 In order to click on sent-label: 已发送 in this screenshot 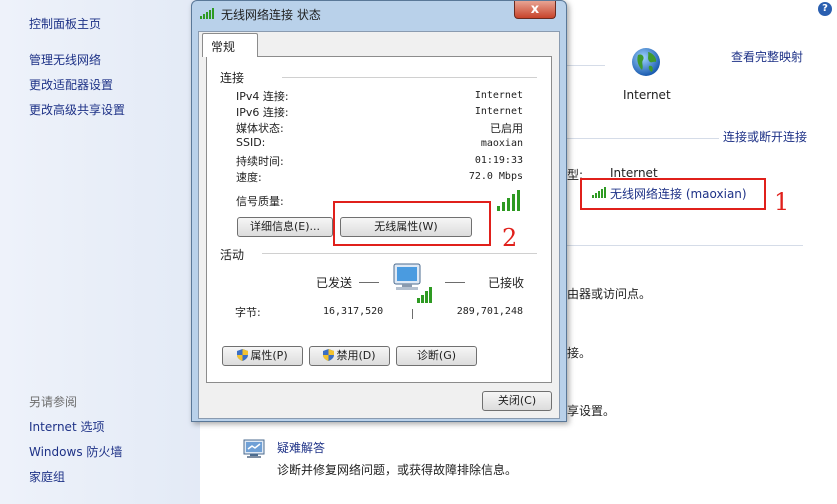, I will do `click(334, 283)`.